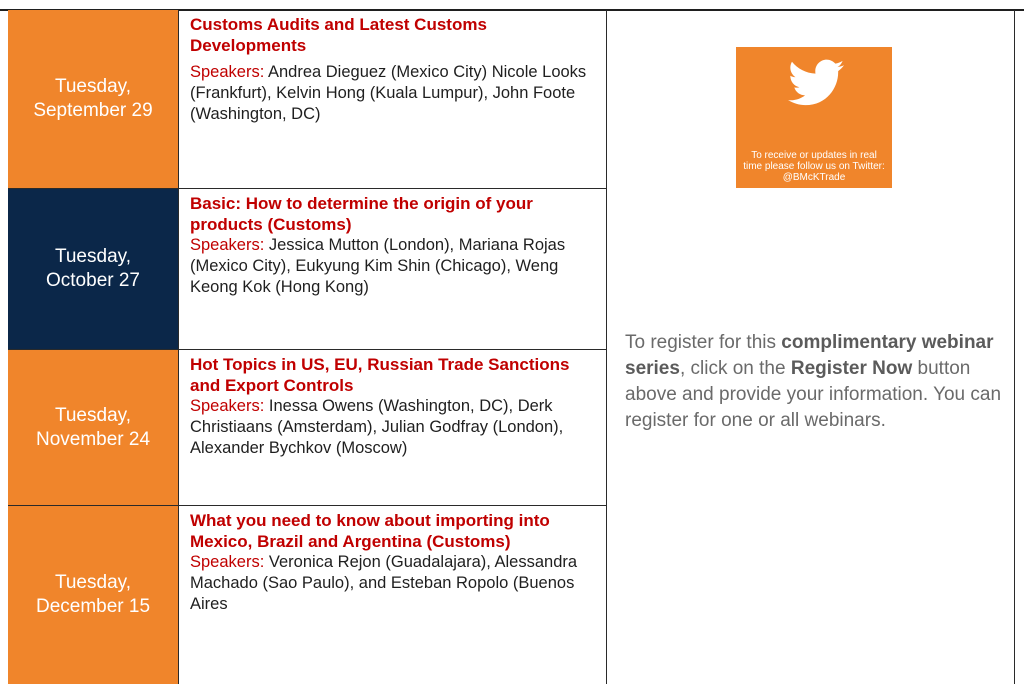  I want to click on twitter-bird-icon, so click(816, 82).